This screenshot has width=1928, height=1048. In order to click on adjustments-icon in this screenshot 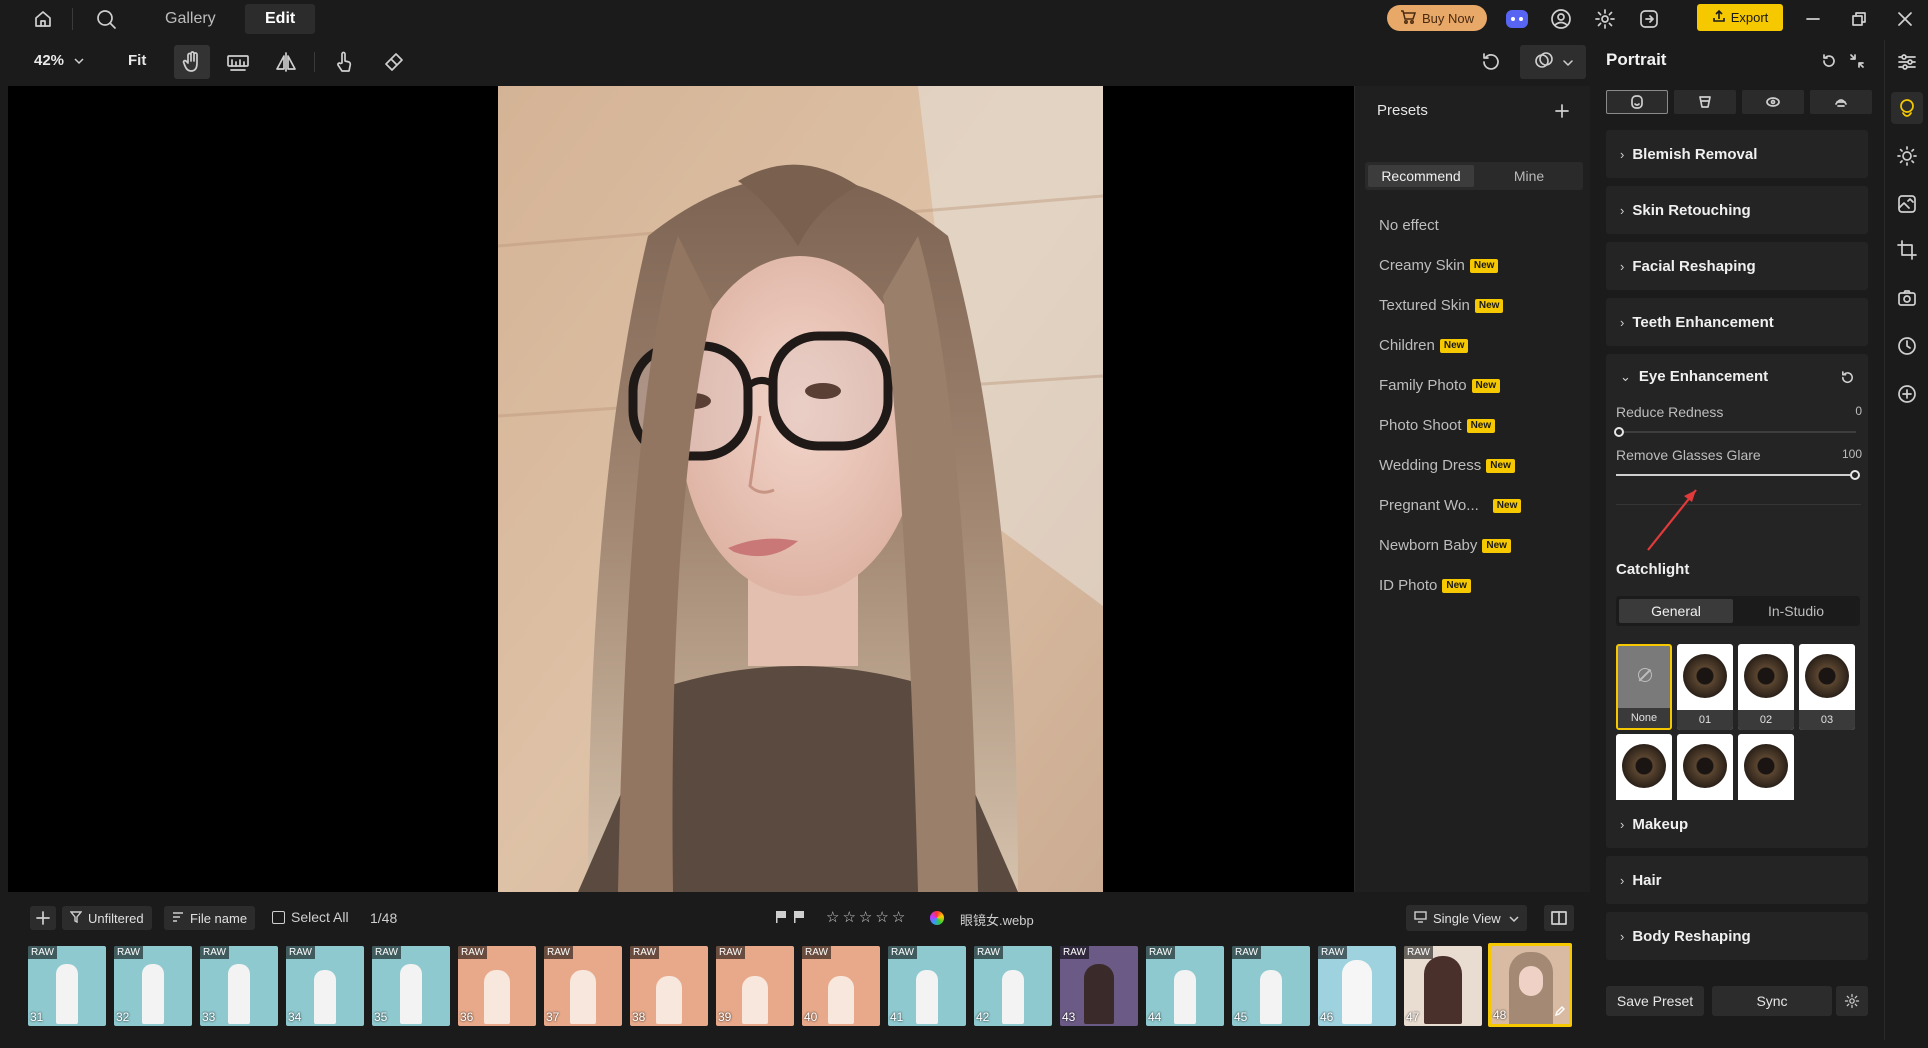, I will do `click(1907, 62)`.